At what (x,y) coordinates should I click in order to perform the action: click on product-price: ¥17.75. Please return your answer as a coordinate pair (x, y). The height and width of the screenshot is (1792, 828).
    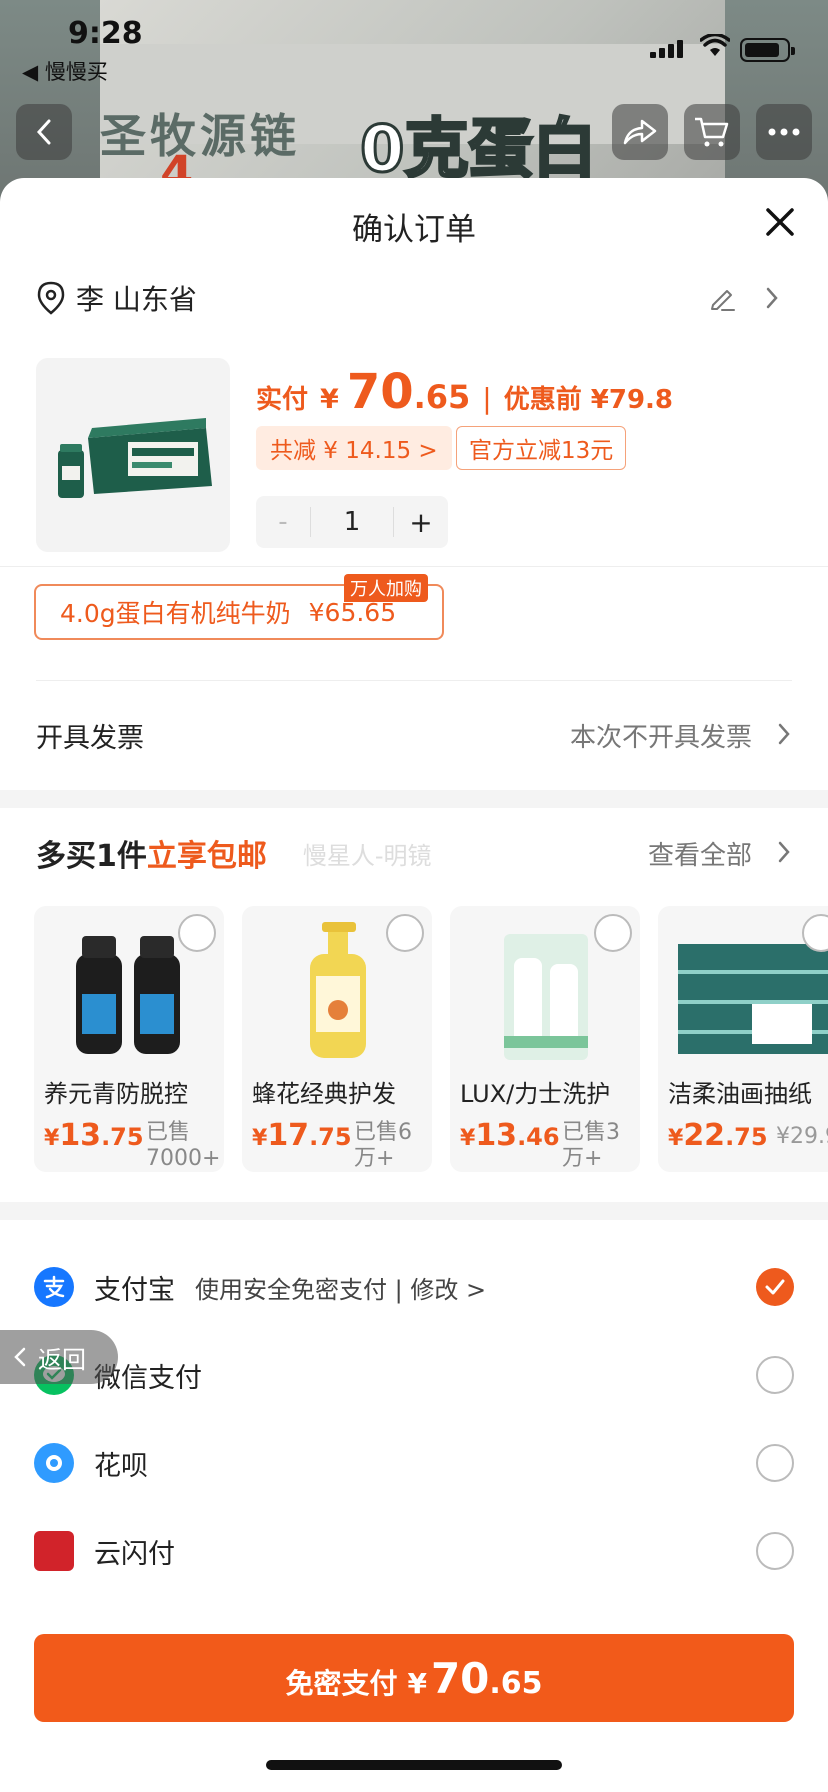
    Looking at the image, I should click on (302, 1135).